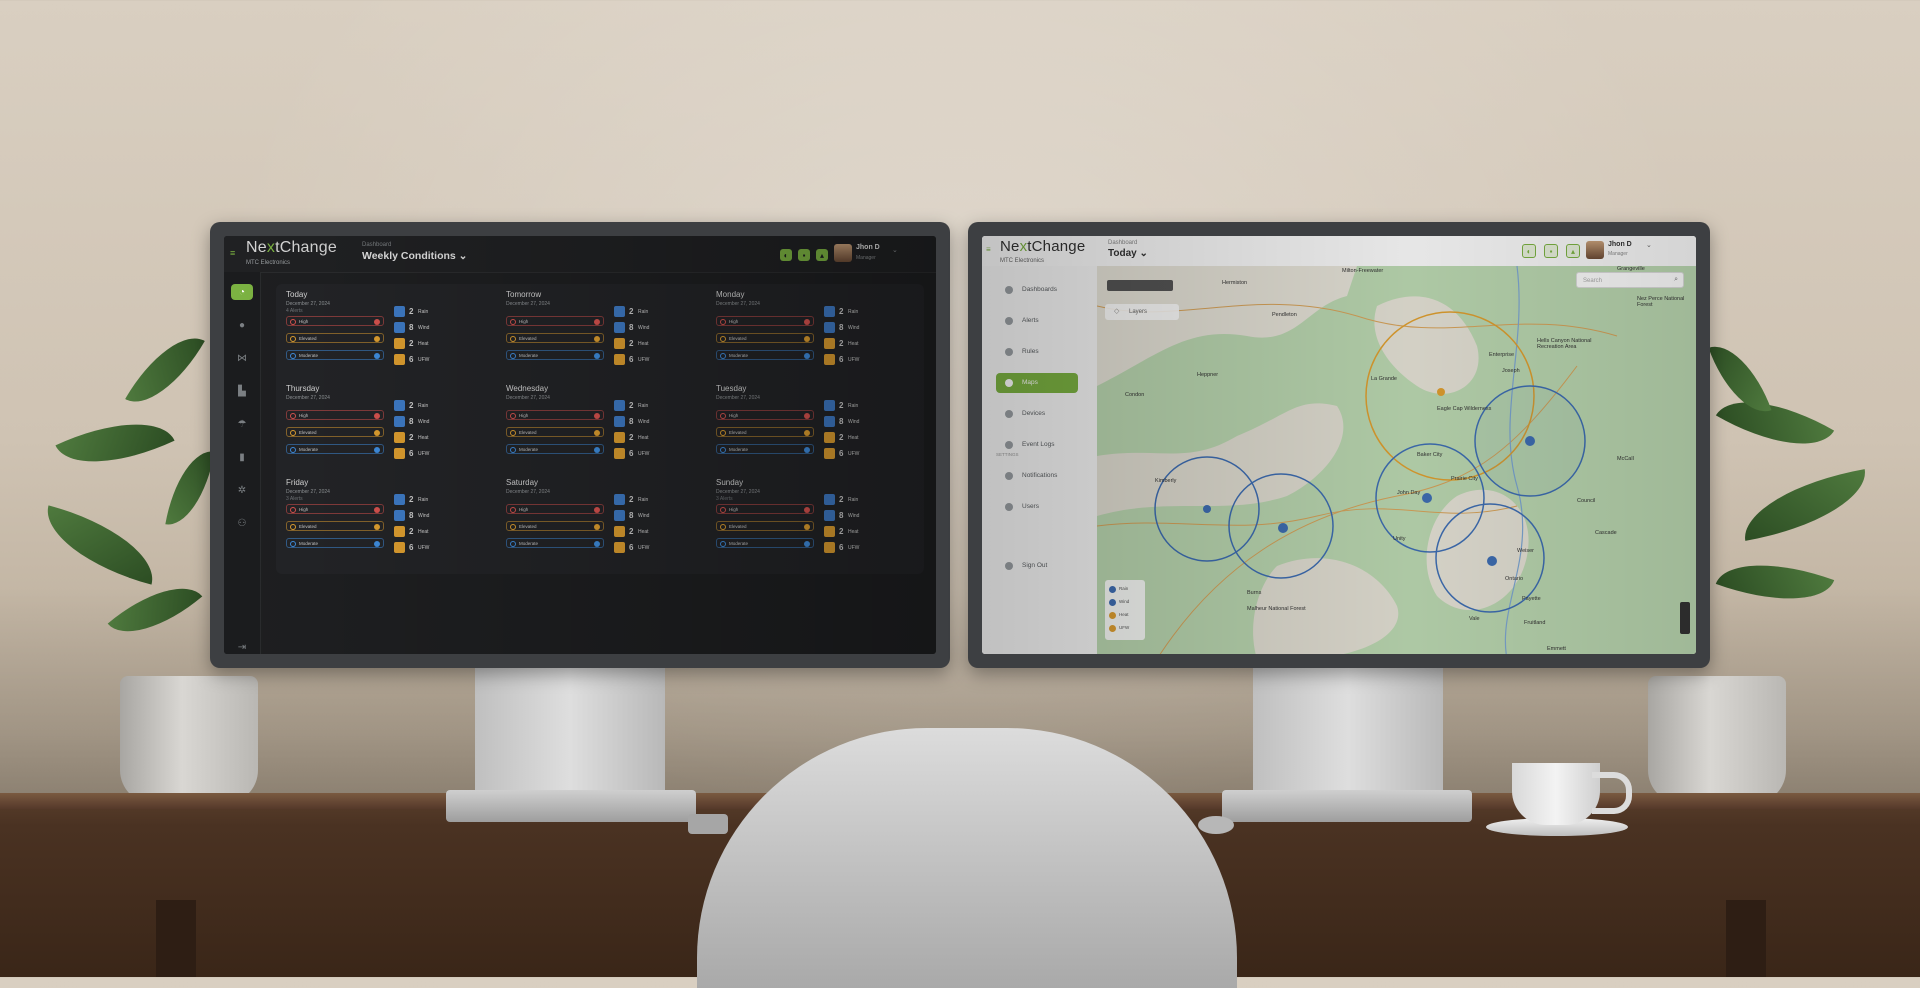 Image resolution: width=1920 pixels, height=988 pixels. I want to click on alert-icon: ●, so click(242, 325).